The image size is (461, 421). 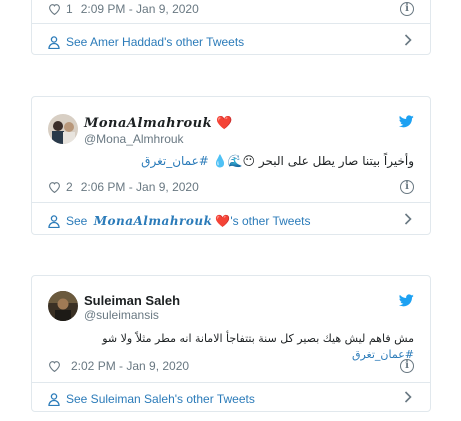 I want to click on tweet-emojis: 😶🌊💧, so click(x=234, y=161).